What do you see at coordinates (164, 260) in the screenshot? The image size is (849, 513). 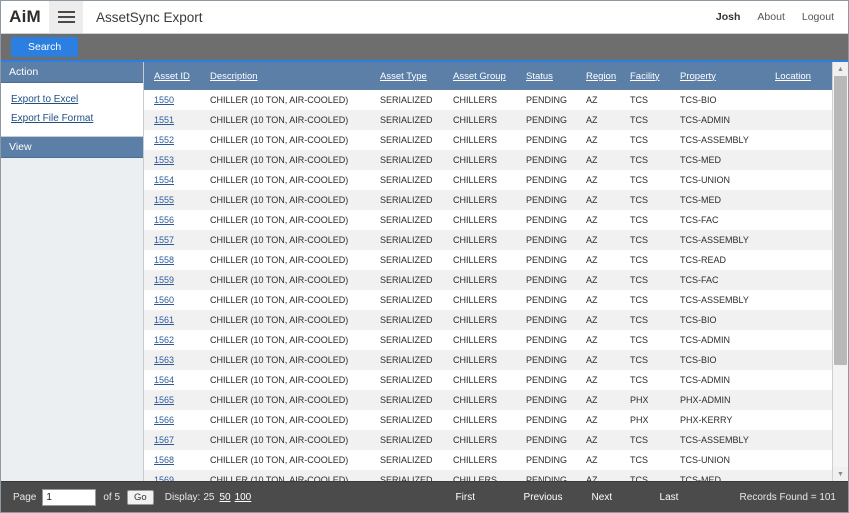 I see `asset-id-link: 1558` at bounding box center [164, 260].